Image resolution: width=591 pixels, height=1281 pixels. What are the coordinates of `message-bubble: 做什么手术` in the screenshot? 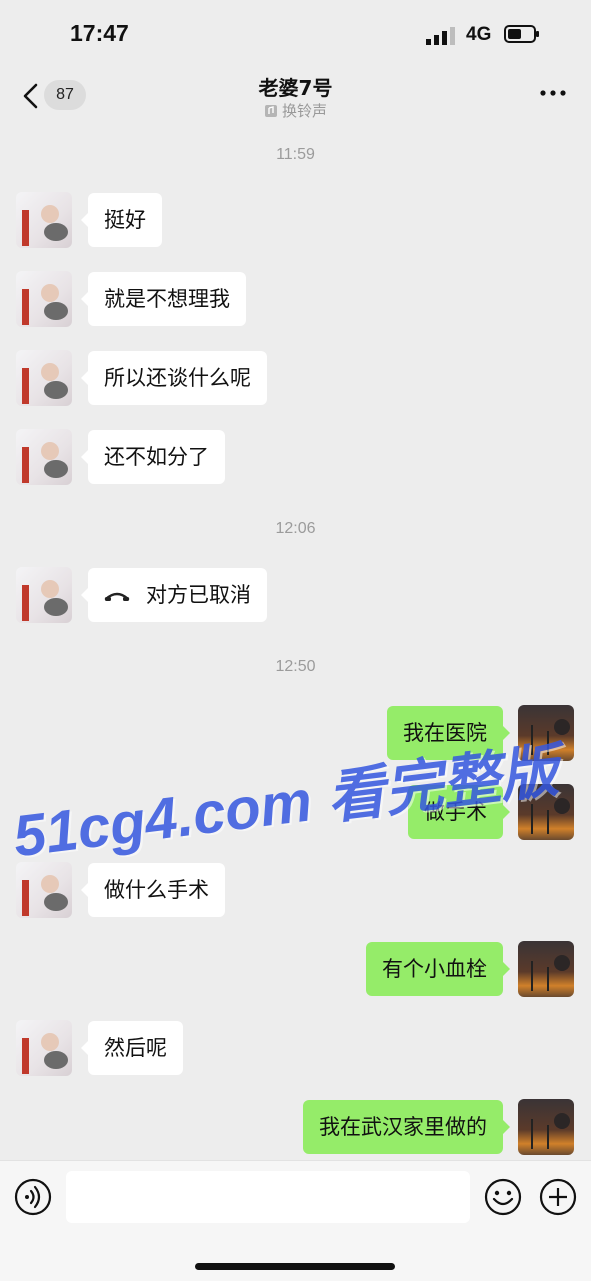 It's located at (153, 890).